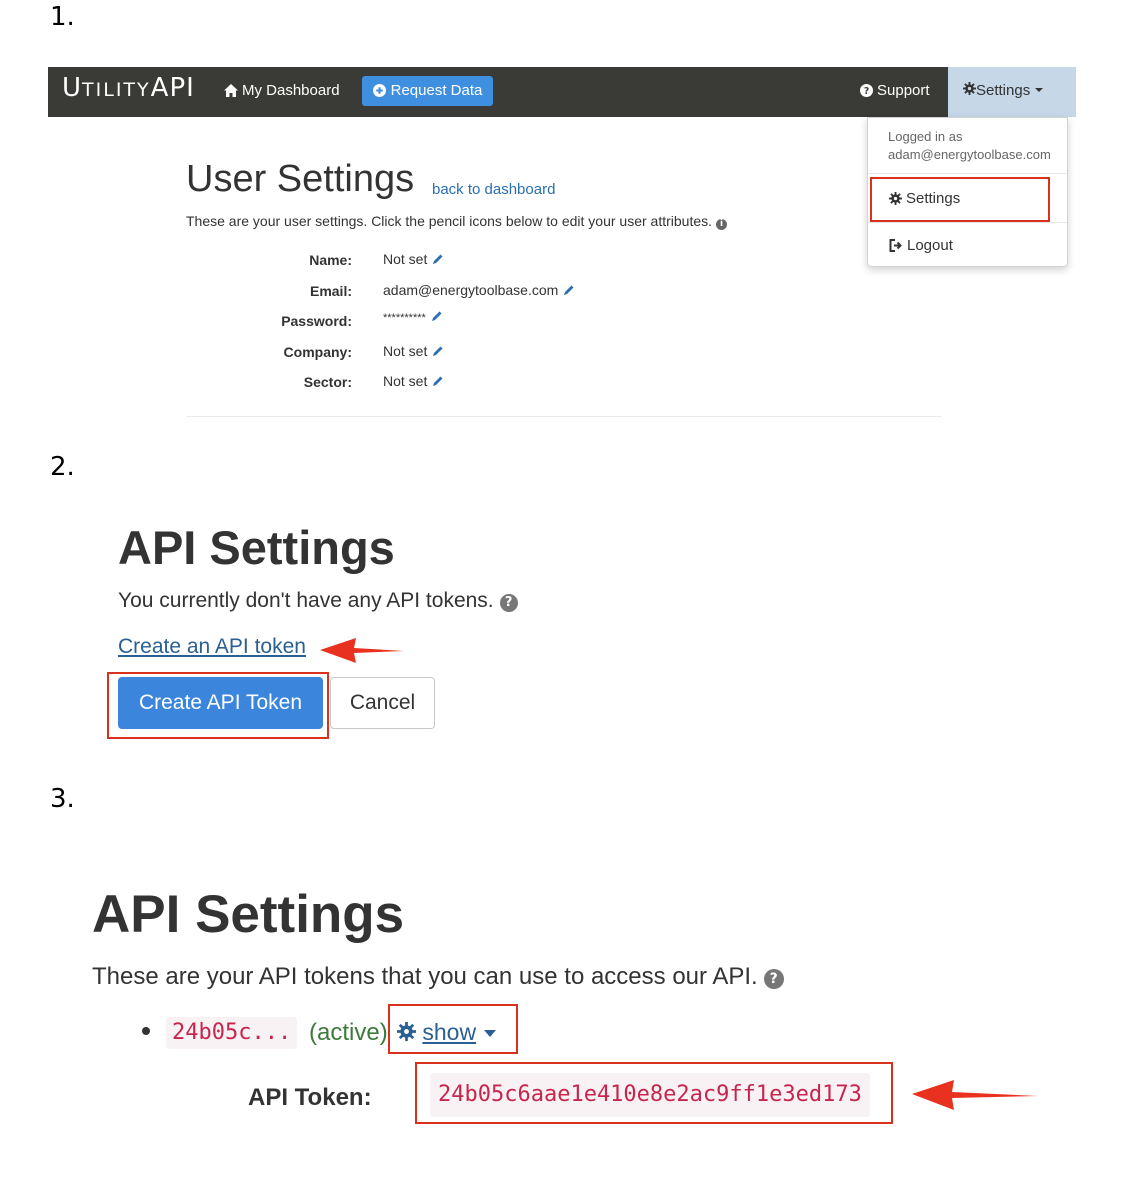 The image size is (1122, 1186). I want to click on nav-support: ? Support, so click(895, 90).